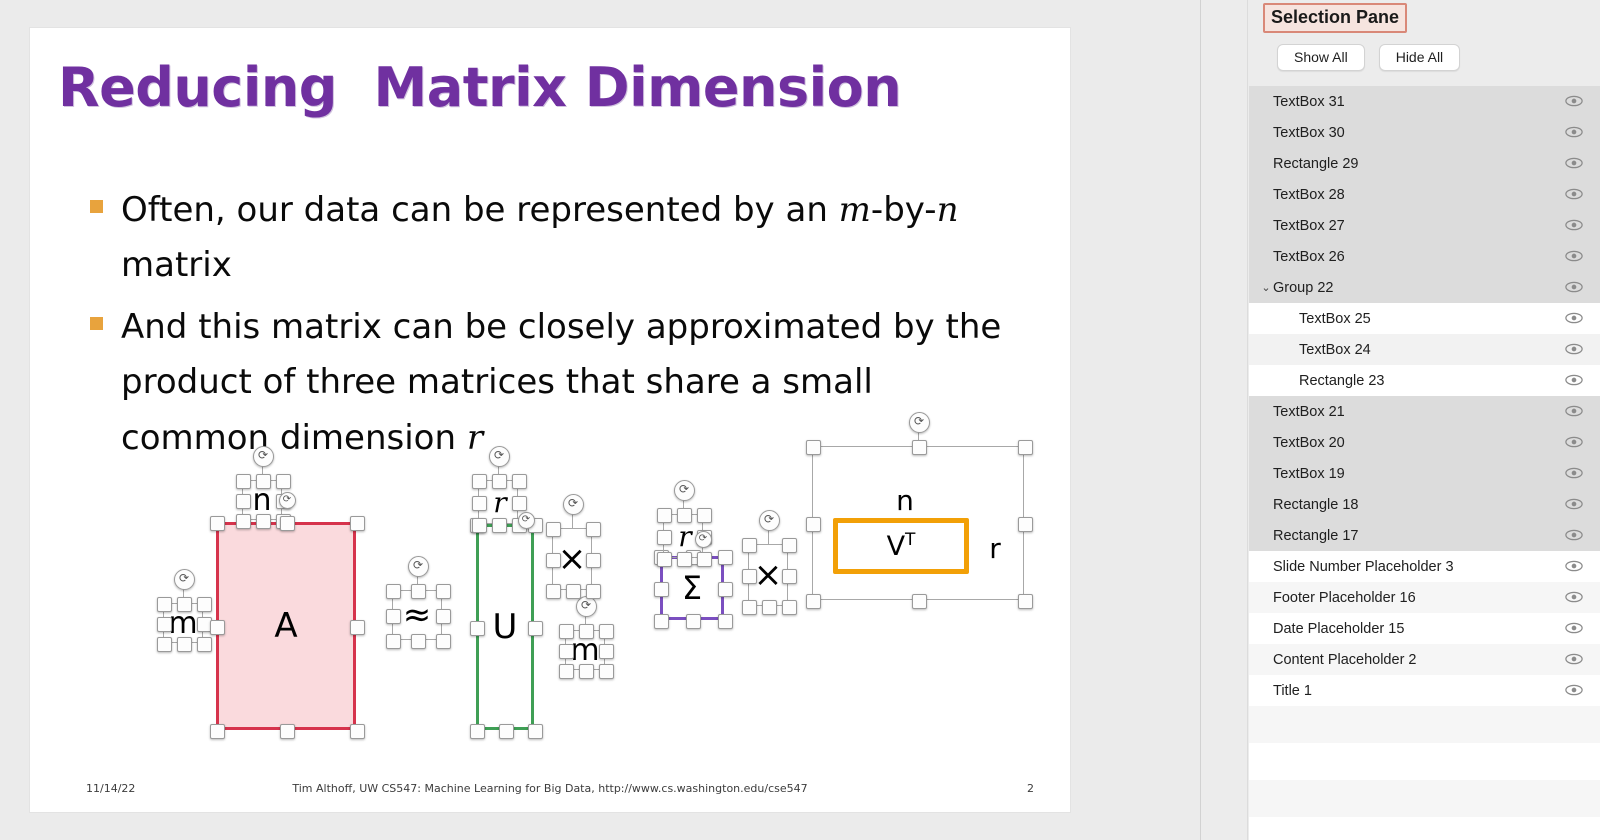 This screenshot has height=840, width=1600. Describe the element at coordinates (1424, 256) in the screenshot. I see `list-item: TextBox 26` at that location.